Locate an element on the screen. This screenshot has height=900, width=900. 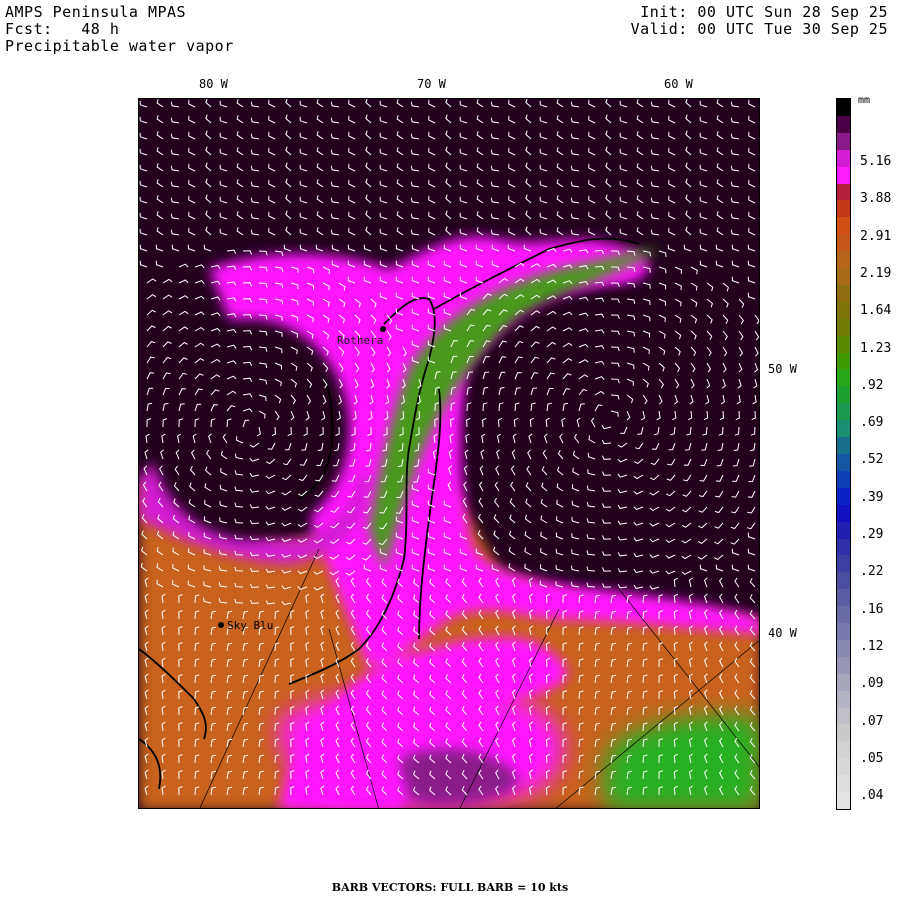
field-name: Precipitable water vapor is located at coordinates (119, 46).